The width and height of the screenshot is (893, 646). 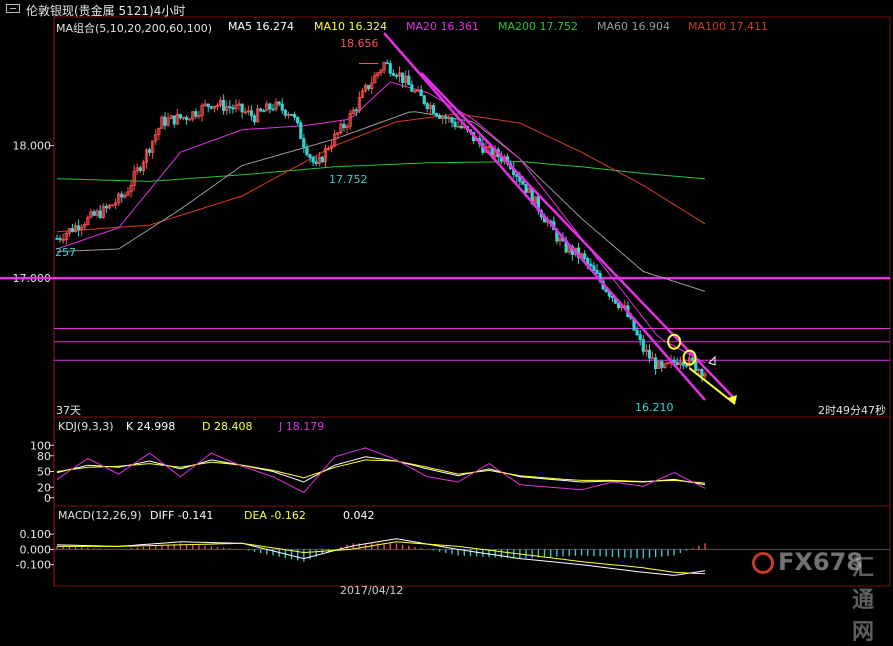 I want to click on watermark-text: FX678, so click(x=820, y=562).